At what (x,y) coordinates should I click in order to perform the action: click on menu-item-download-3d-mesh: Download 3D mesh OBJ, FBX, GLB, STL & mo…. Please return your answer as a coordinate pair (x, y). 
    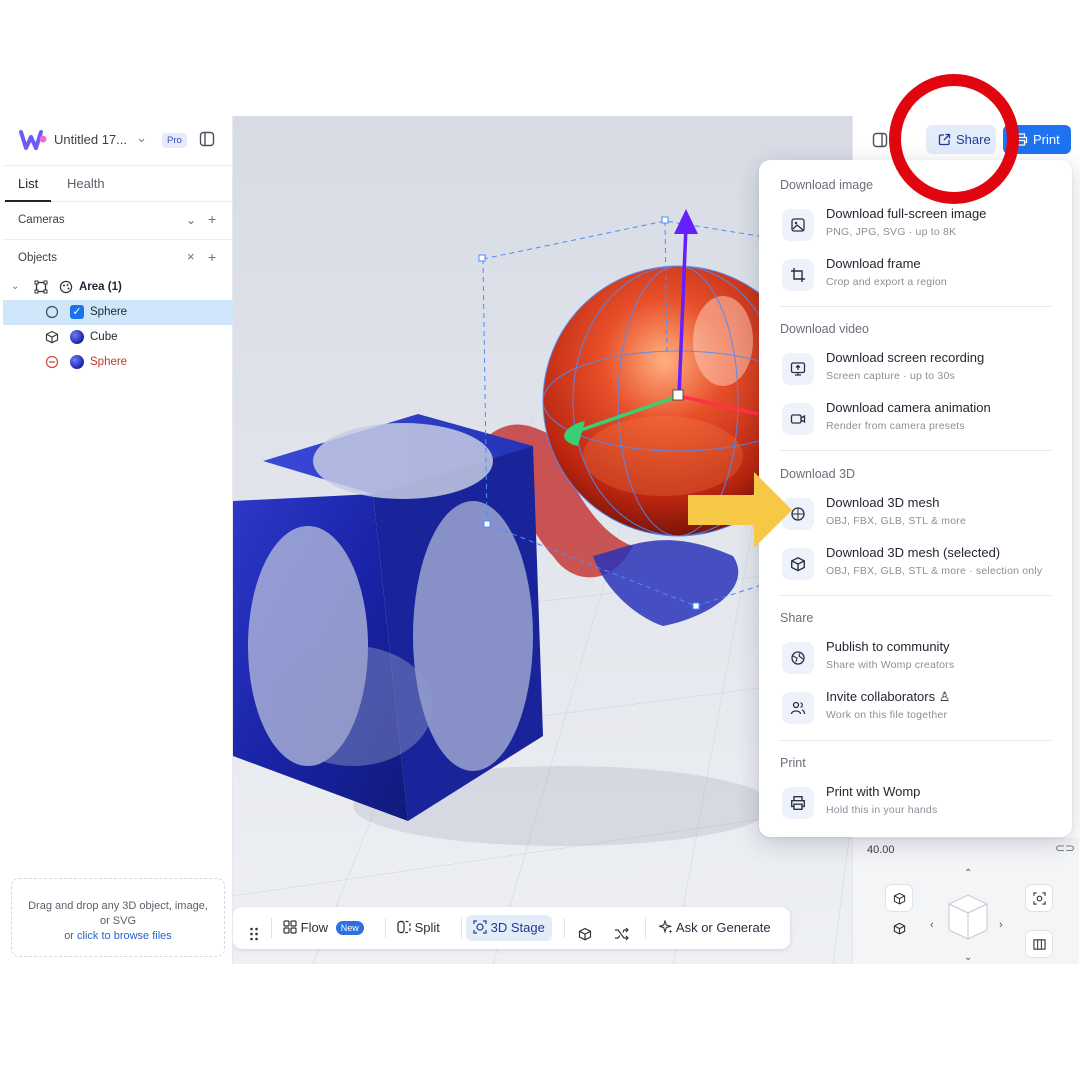
    Looking at the image, I should click on (917, 516).